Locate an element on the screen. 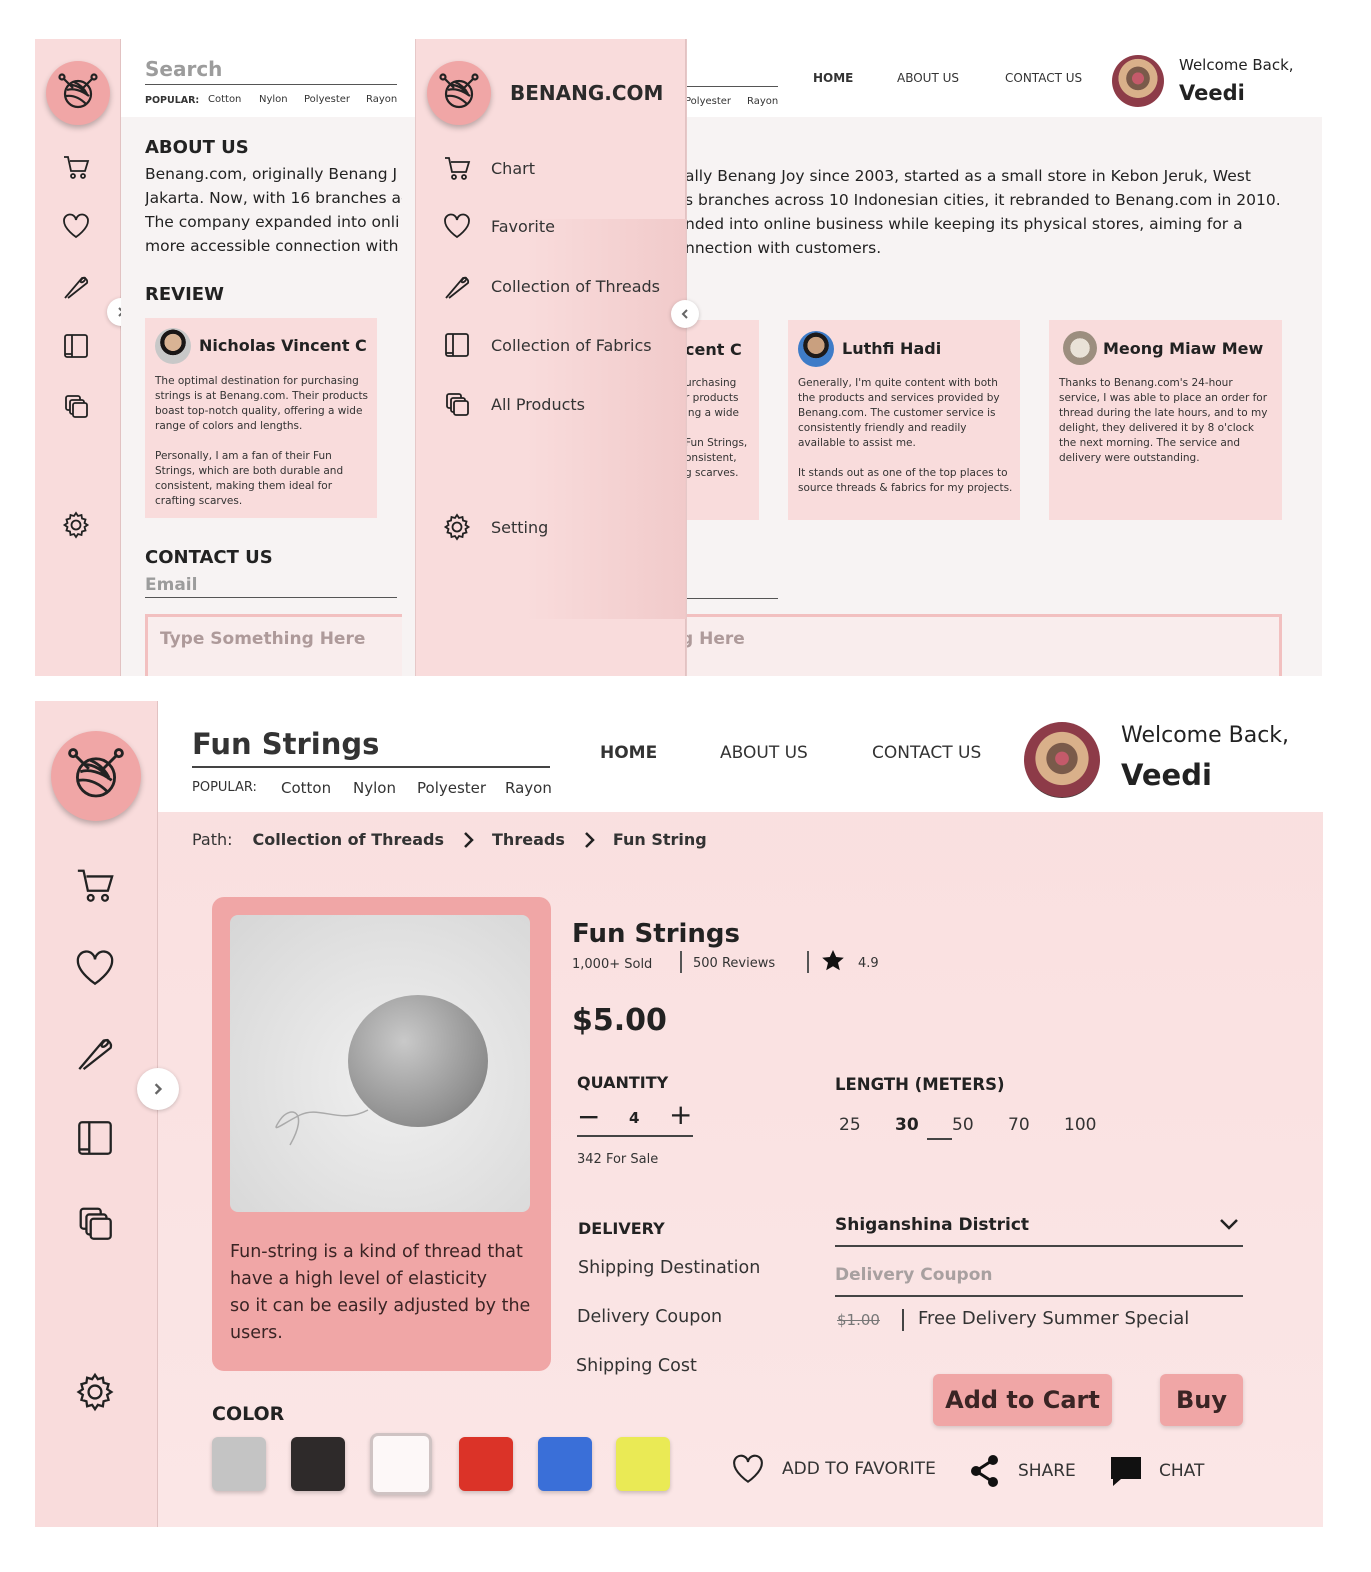  buy-button: Buy is located at coordinates (1201, 1400).